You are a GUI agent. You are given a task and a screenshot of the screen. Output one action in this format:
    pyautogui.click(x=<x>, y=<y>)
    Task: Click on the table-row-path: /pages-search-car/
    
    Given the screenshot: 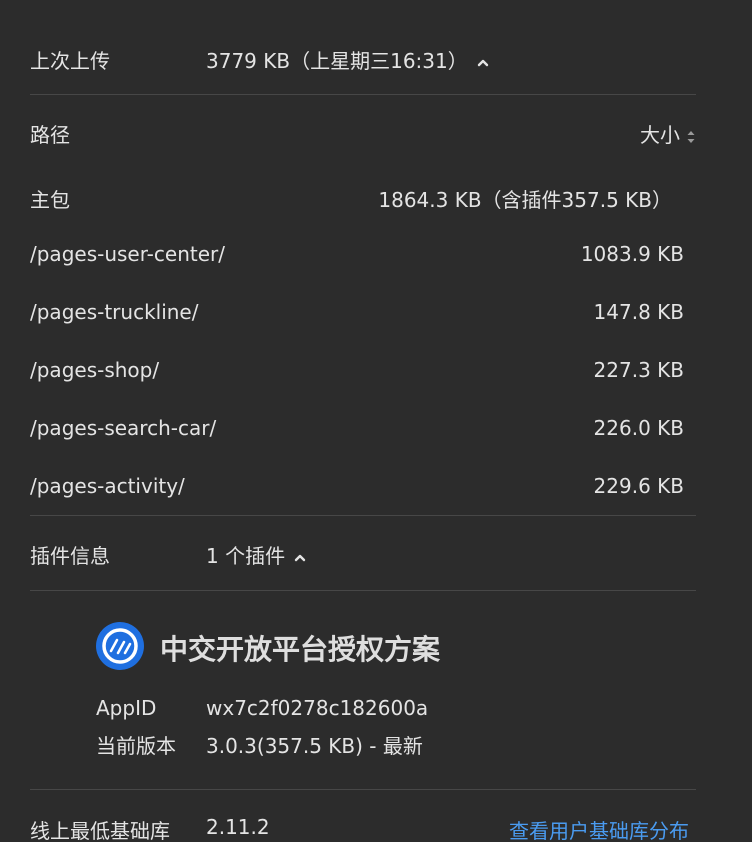 What is the action you would take?
    pyautogui.click(x=123, y=428)
    